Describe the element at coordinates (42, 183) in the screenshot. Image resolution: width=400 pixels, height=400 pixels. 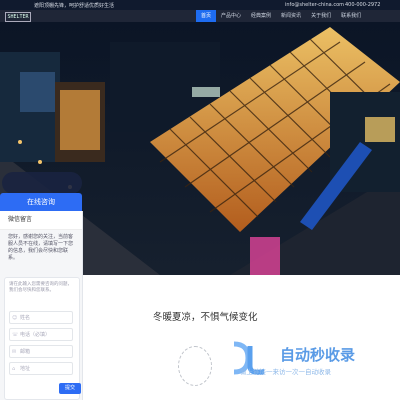
I see `chat-avatar-bubble` at that location.